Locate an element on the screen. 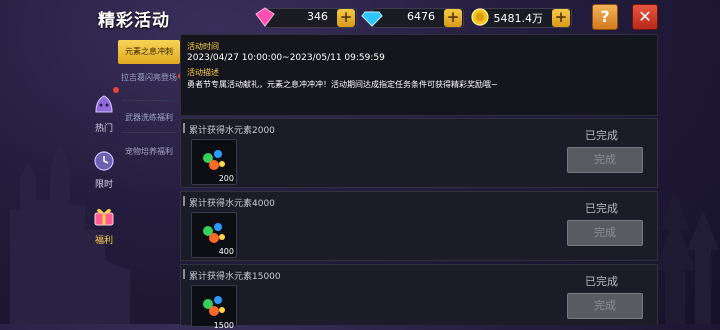 This screenshot has height=330, width=720. help-button: ? is located at coordinates (605, 17).